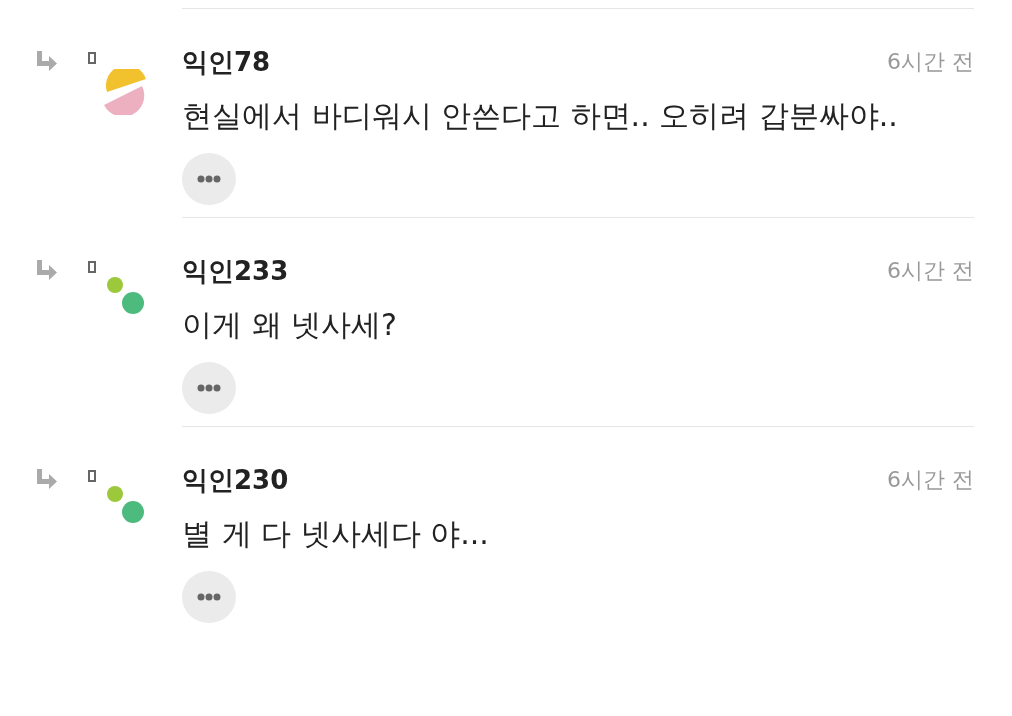  I want to click on author-name: 익인230, so click(235, 480).